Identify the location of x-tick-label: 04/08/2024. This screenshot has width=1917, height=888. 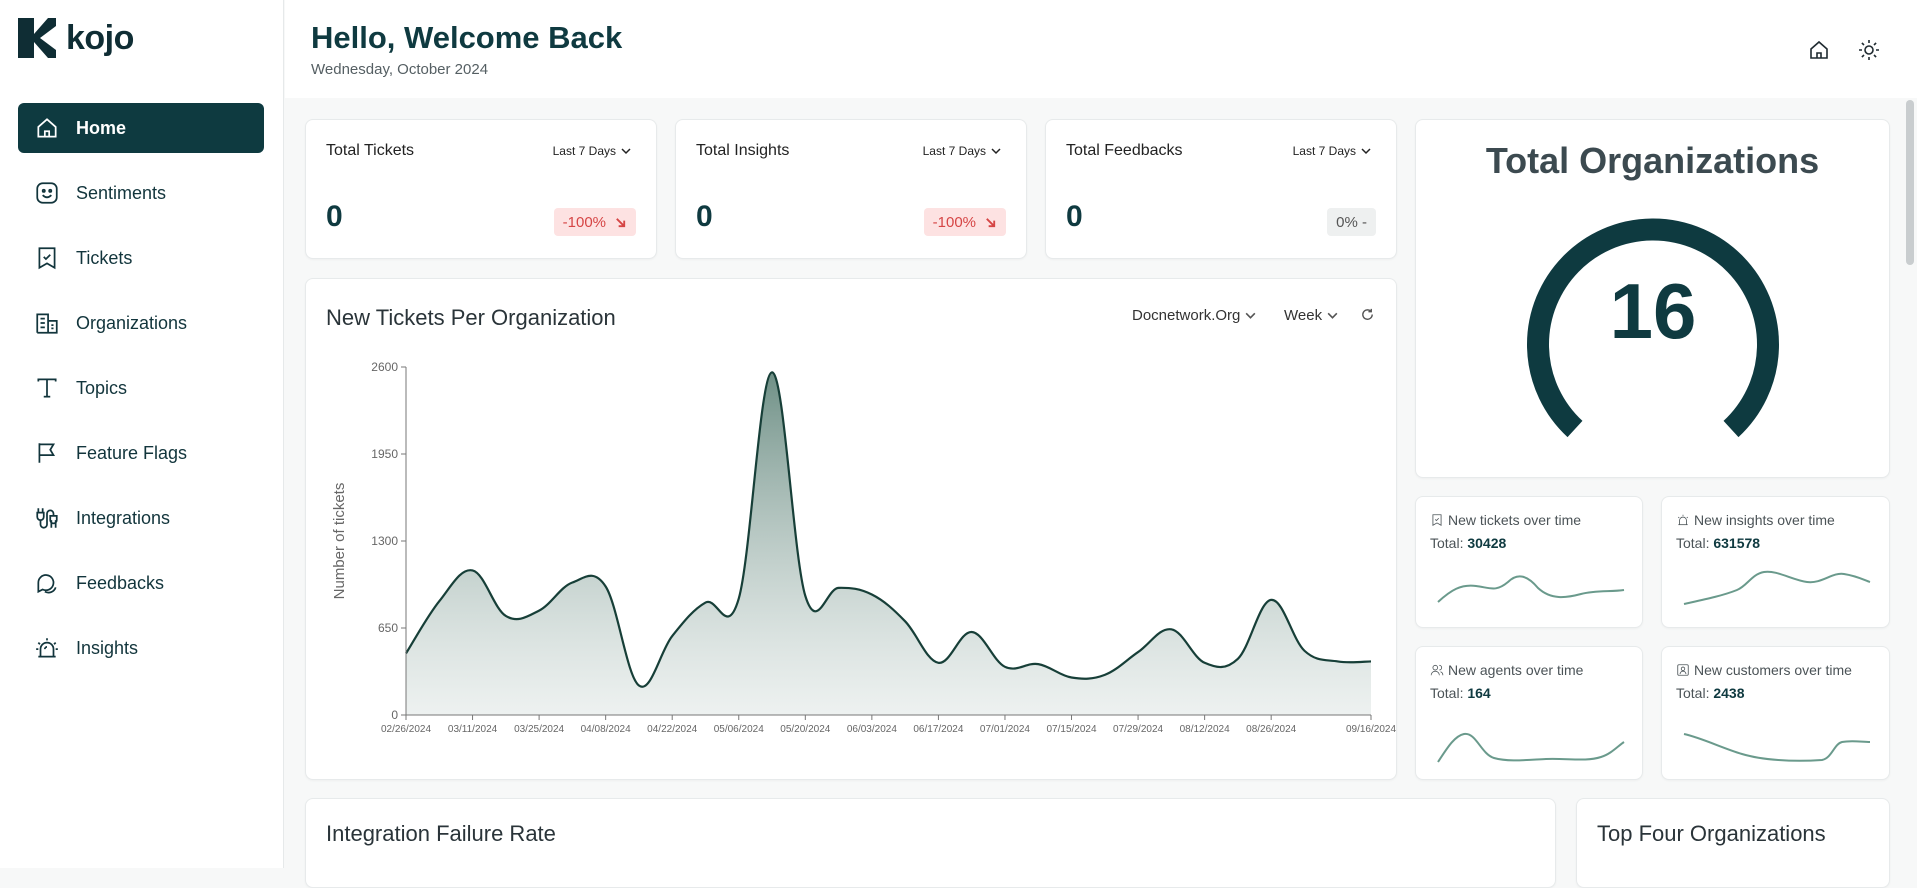
(606, 729).